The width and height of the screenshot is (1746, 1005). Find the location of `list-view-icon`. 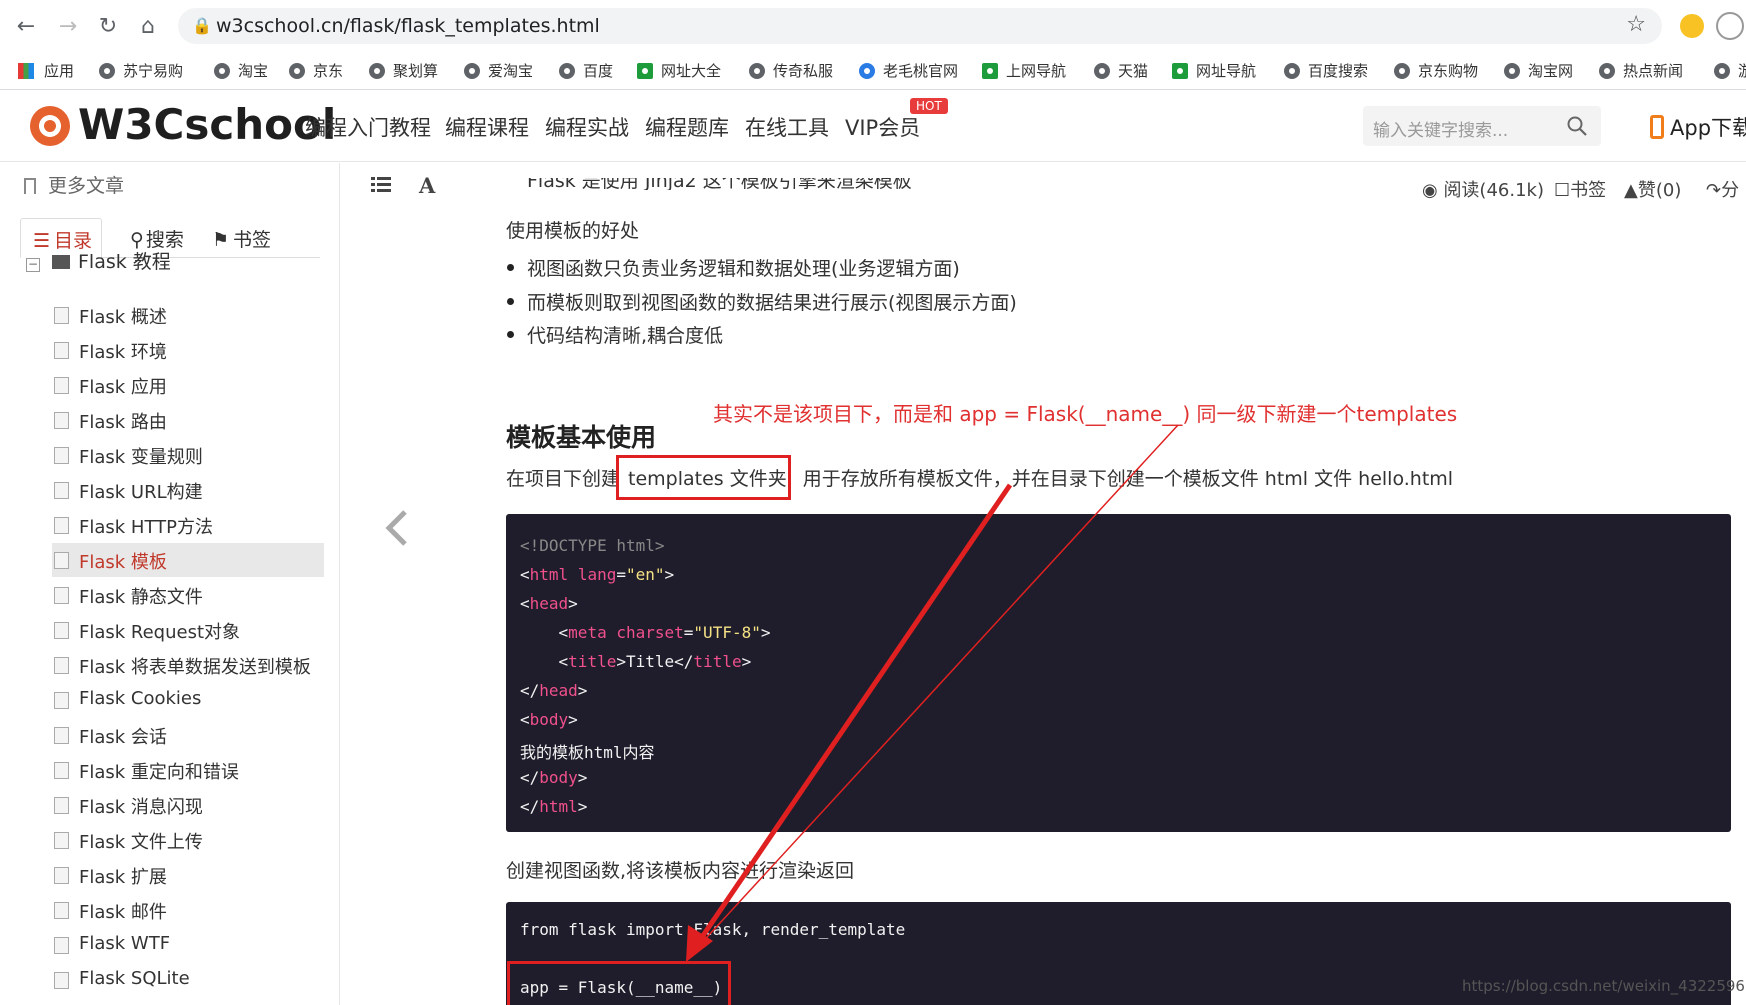

list-view-icon is located at coordinates (381, 185).